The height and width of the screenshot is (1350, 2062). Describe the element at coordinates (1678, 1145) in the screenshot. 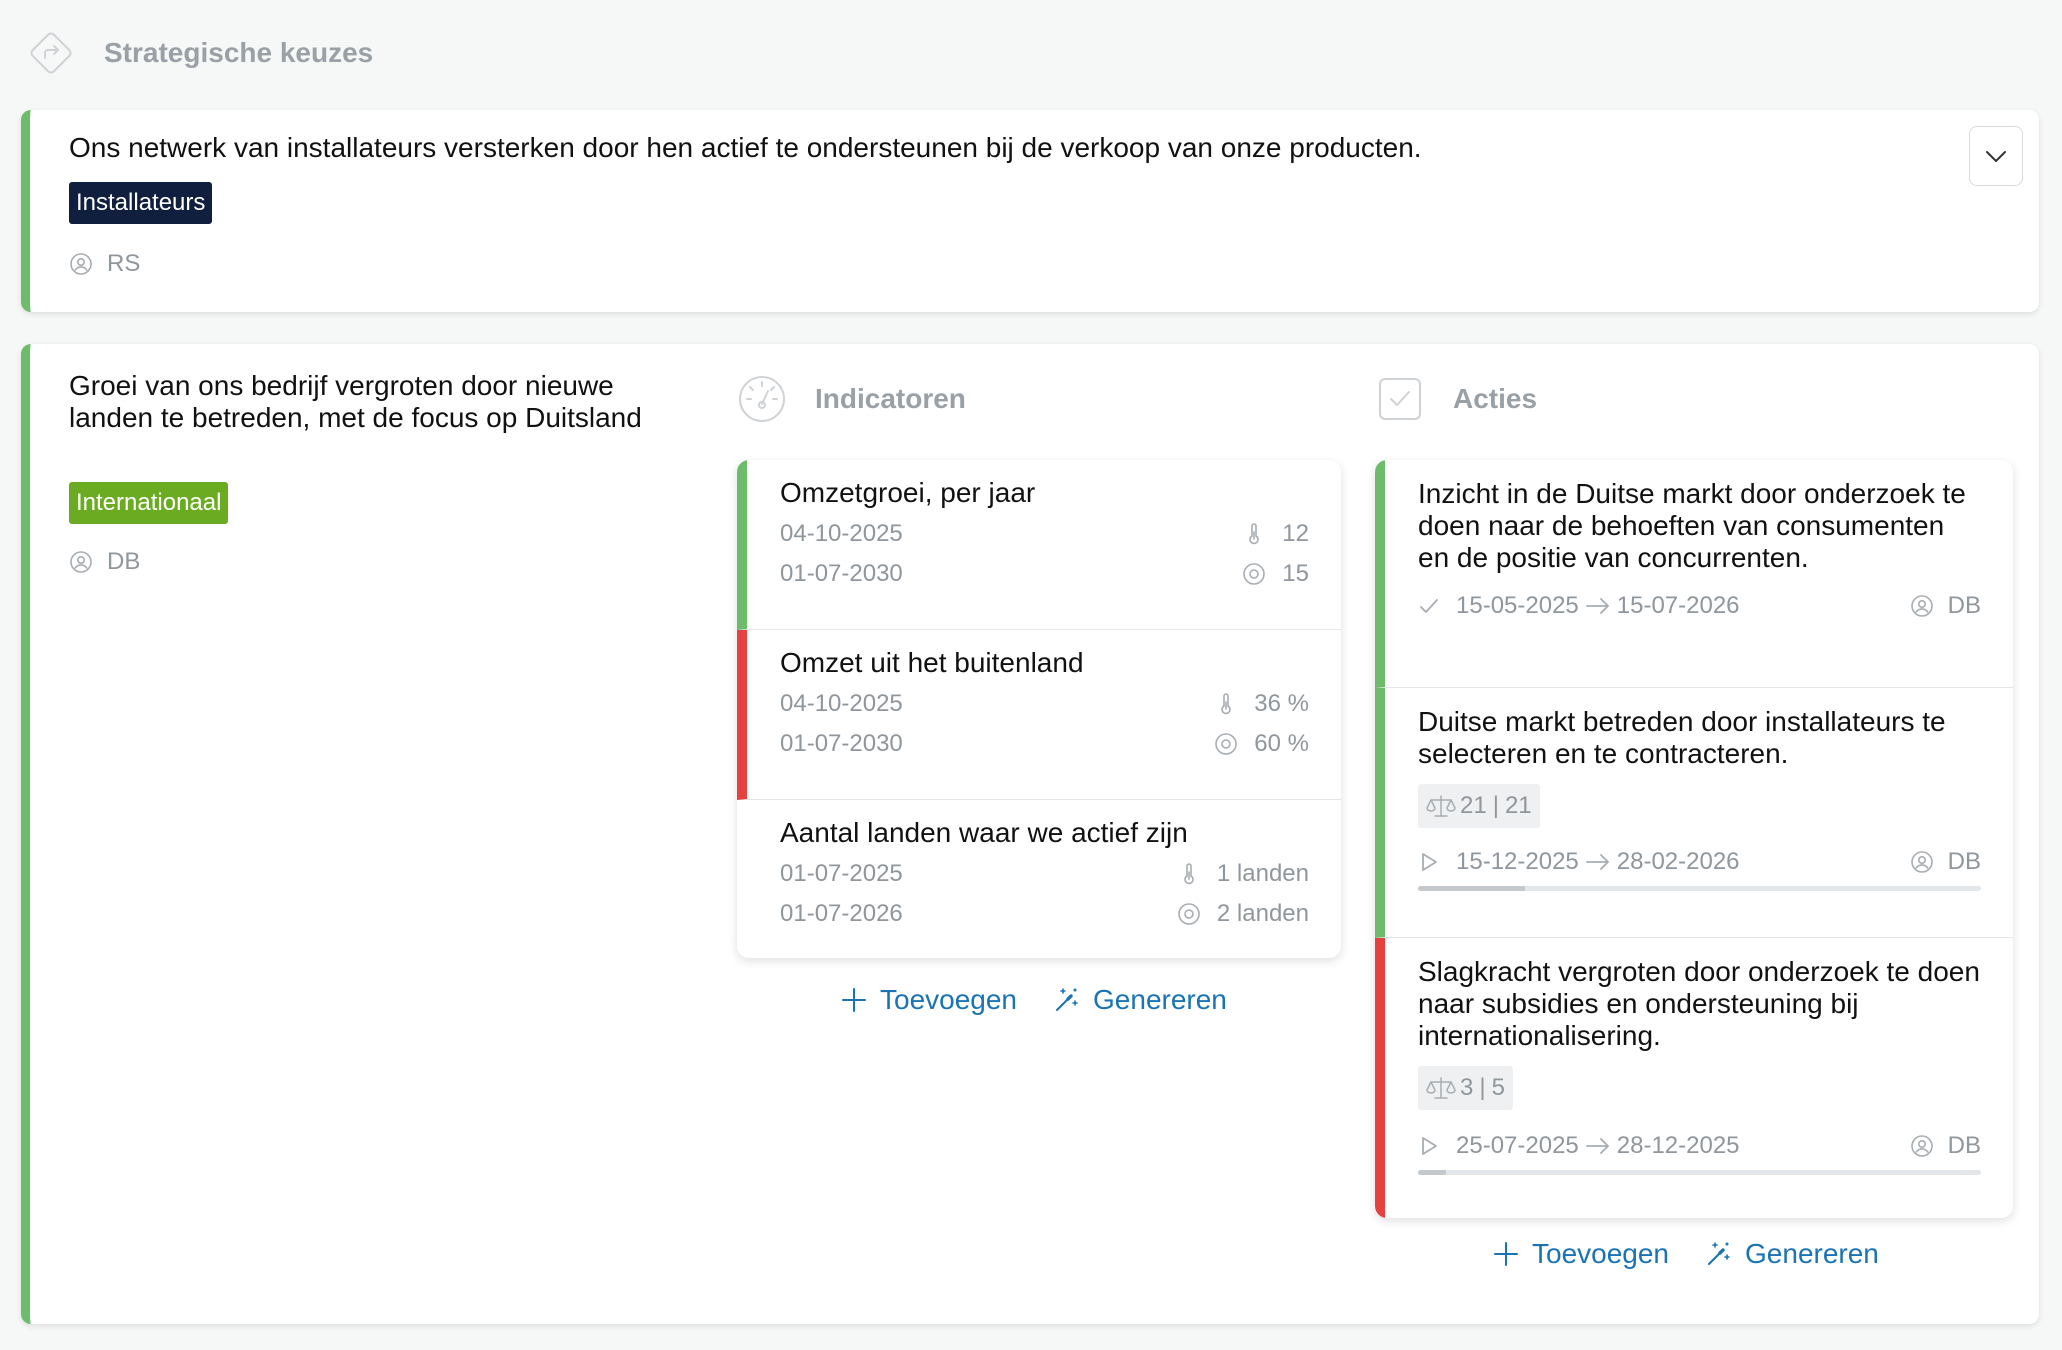

I see `action-end-date: 28-12-2025` at that location.